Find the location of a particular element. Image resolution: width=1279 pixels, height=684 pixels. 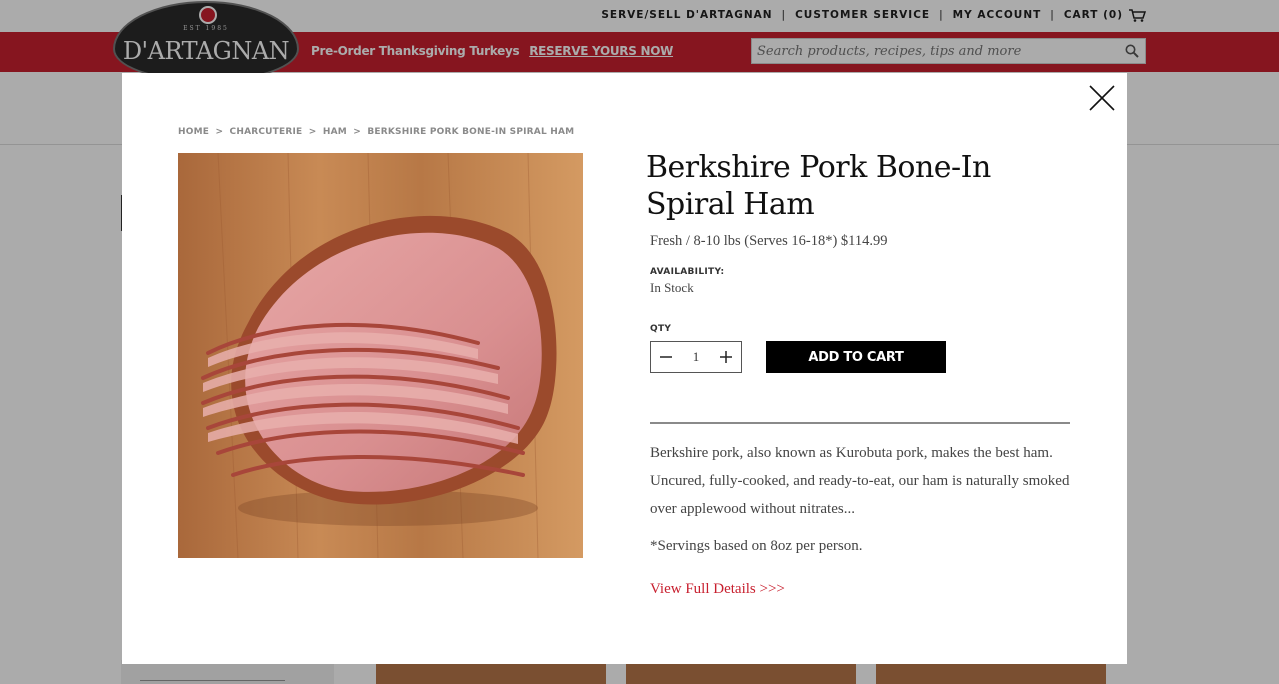

availability-value: In Stock is located at coordinates (672, 287).